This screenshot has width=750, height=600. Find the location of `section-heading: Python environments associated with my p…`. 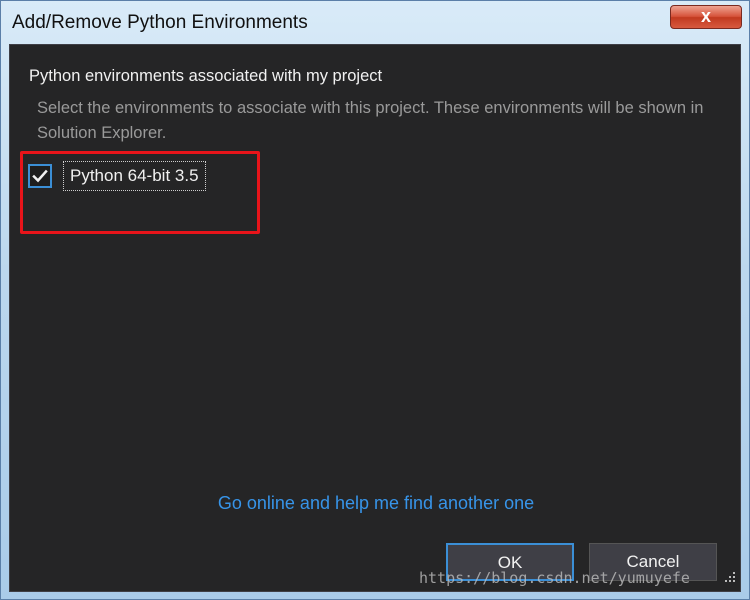

section-heading: Python environments associated with my p… is located at coordinates (206, 76).